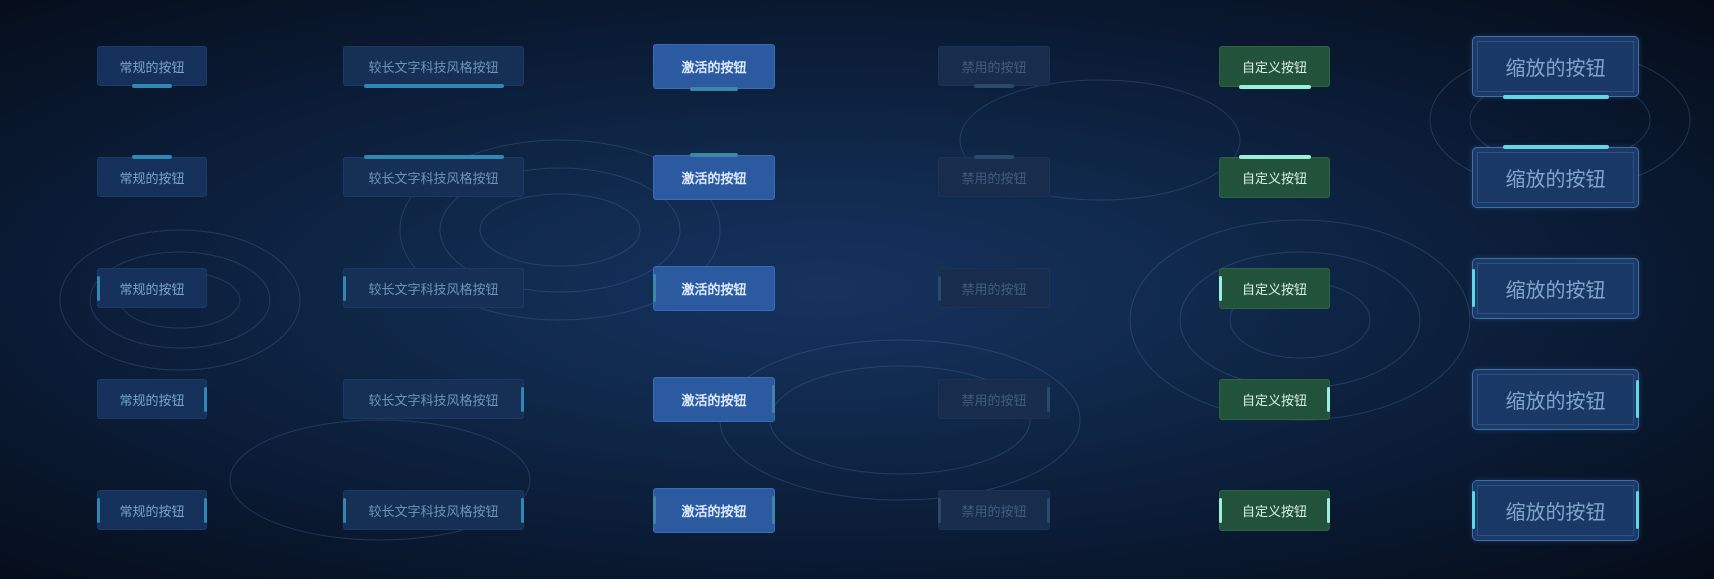  I want to click on long-button-left: 较长文字科技风格按钮, so click(433, 288).